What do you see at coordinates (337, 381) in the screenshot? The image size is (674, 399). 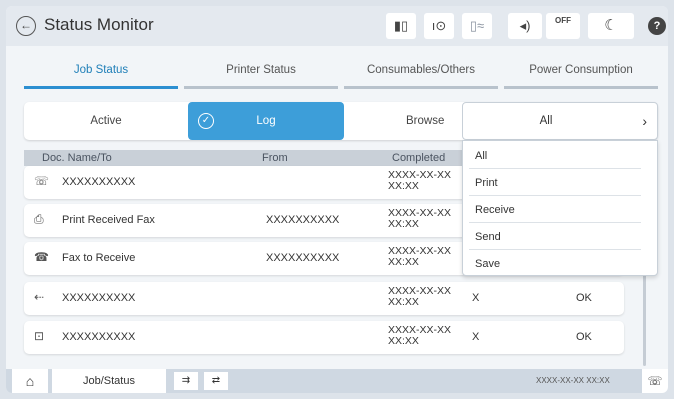 I see `footer-bar: ⌂ Job/Status ⇉ ⇄ XXXX-XX-XX XX:XX ☏` at bounding box center [337, 381].